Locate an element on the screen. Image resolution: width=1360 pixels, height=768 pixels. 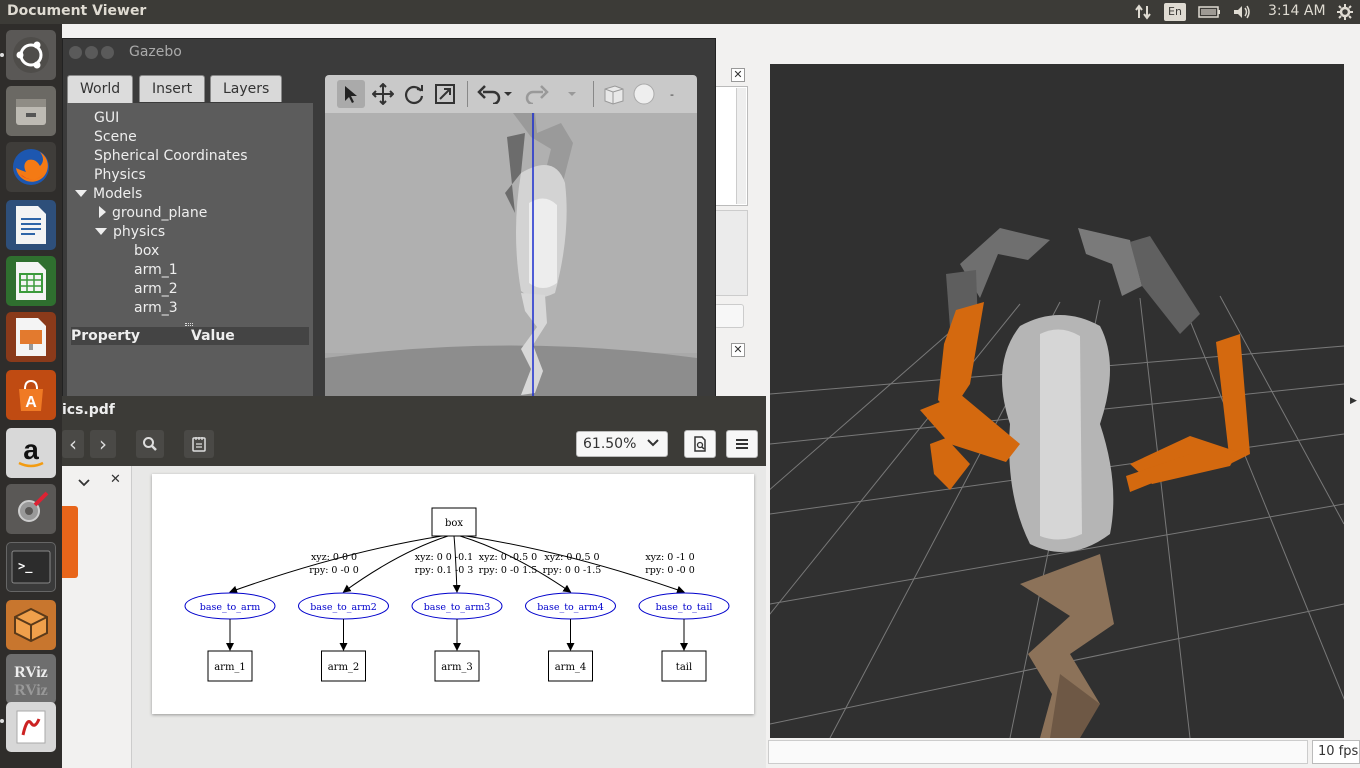
property-panel is located at coordinates (190, 373).